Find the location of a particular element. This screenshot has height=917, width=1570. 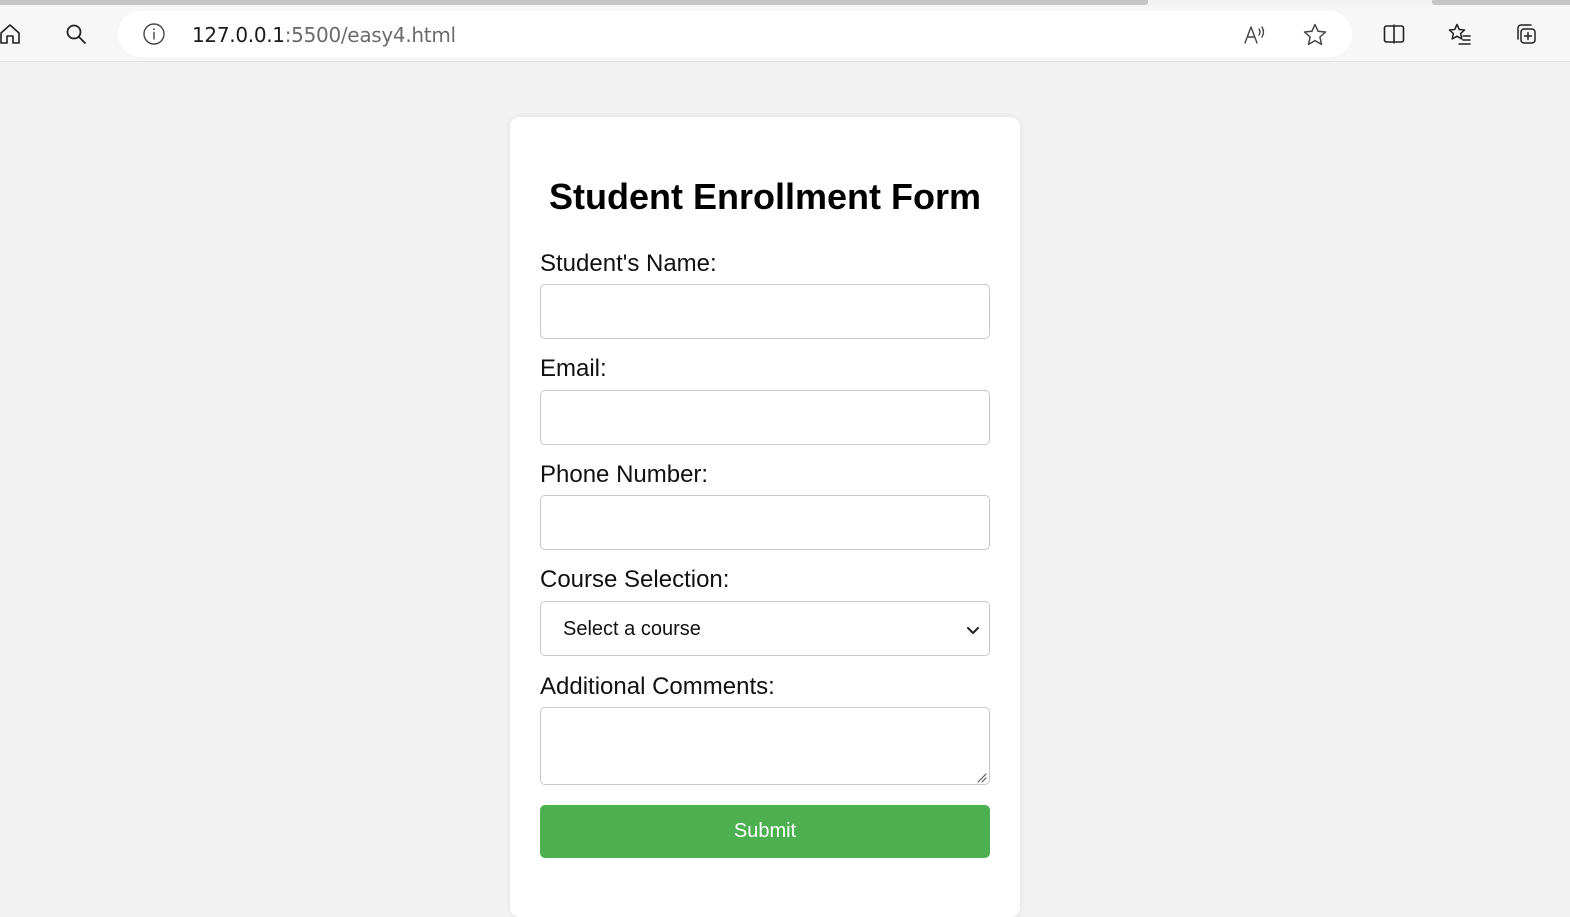

favorites-list-icon is located at coordinates (1460, 34).